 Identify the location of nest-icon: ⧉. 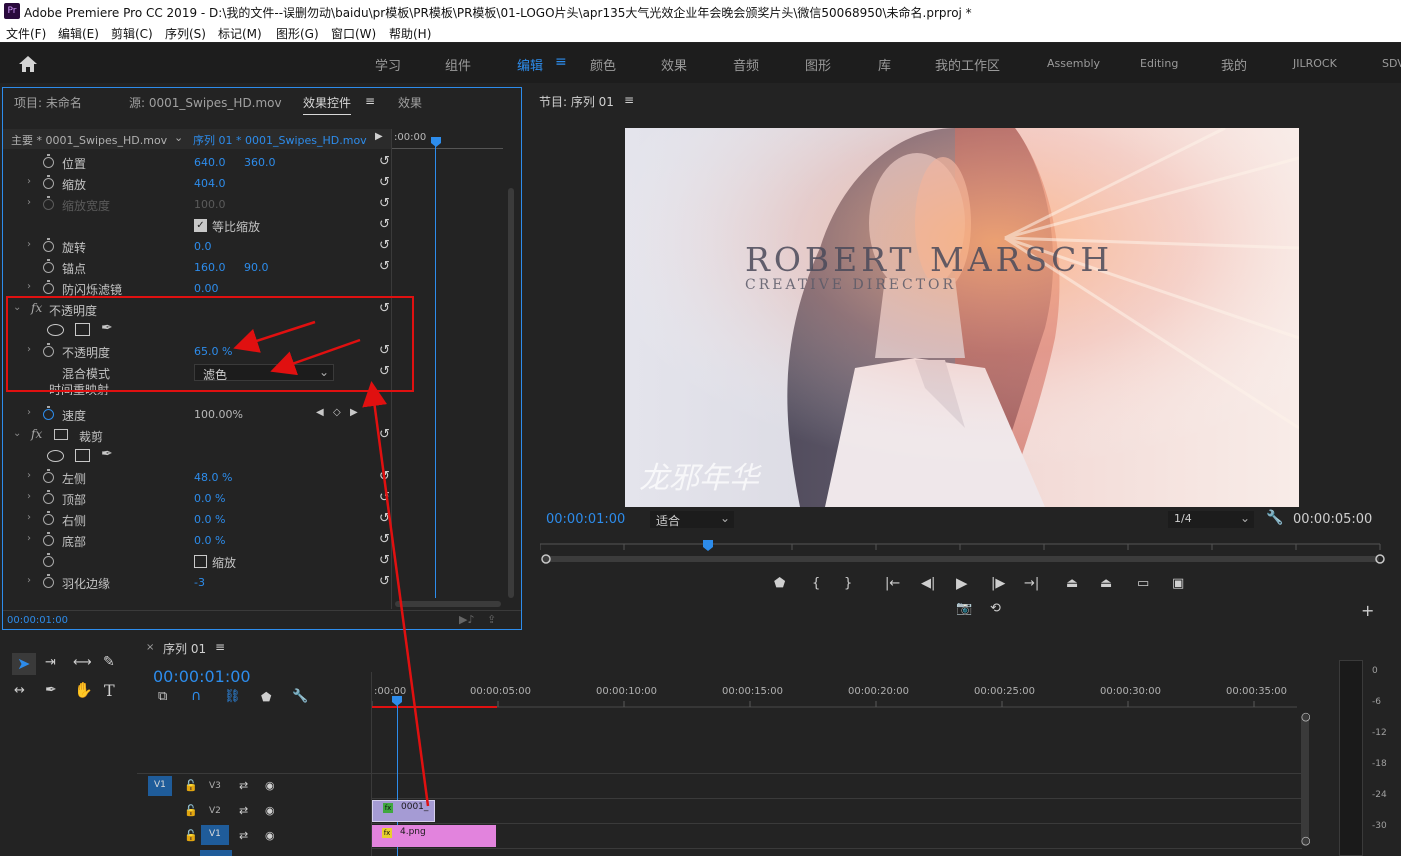
(162, 696).